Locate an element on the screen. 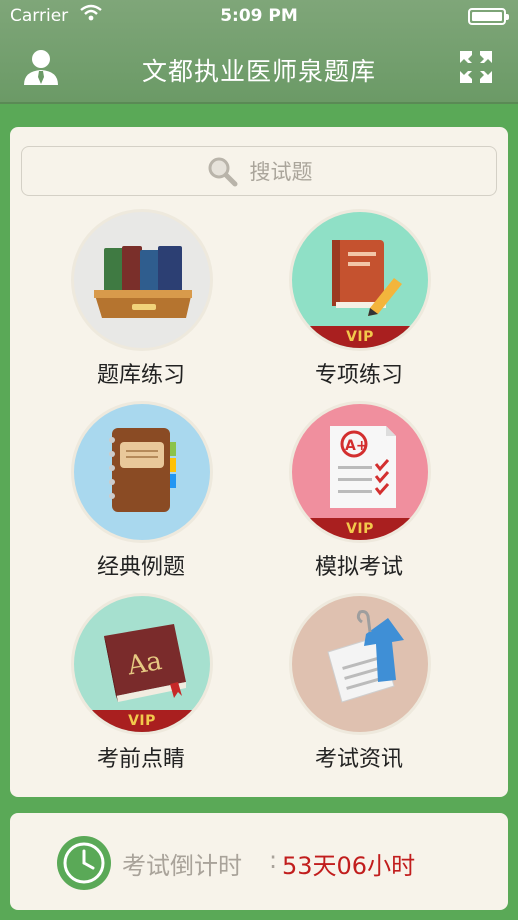 The width and height of the screenshot is (518, 920). search-icon is located at coordinates (222, 172).